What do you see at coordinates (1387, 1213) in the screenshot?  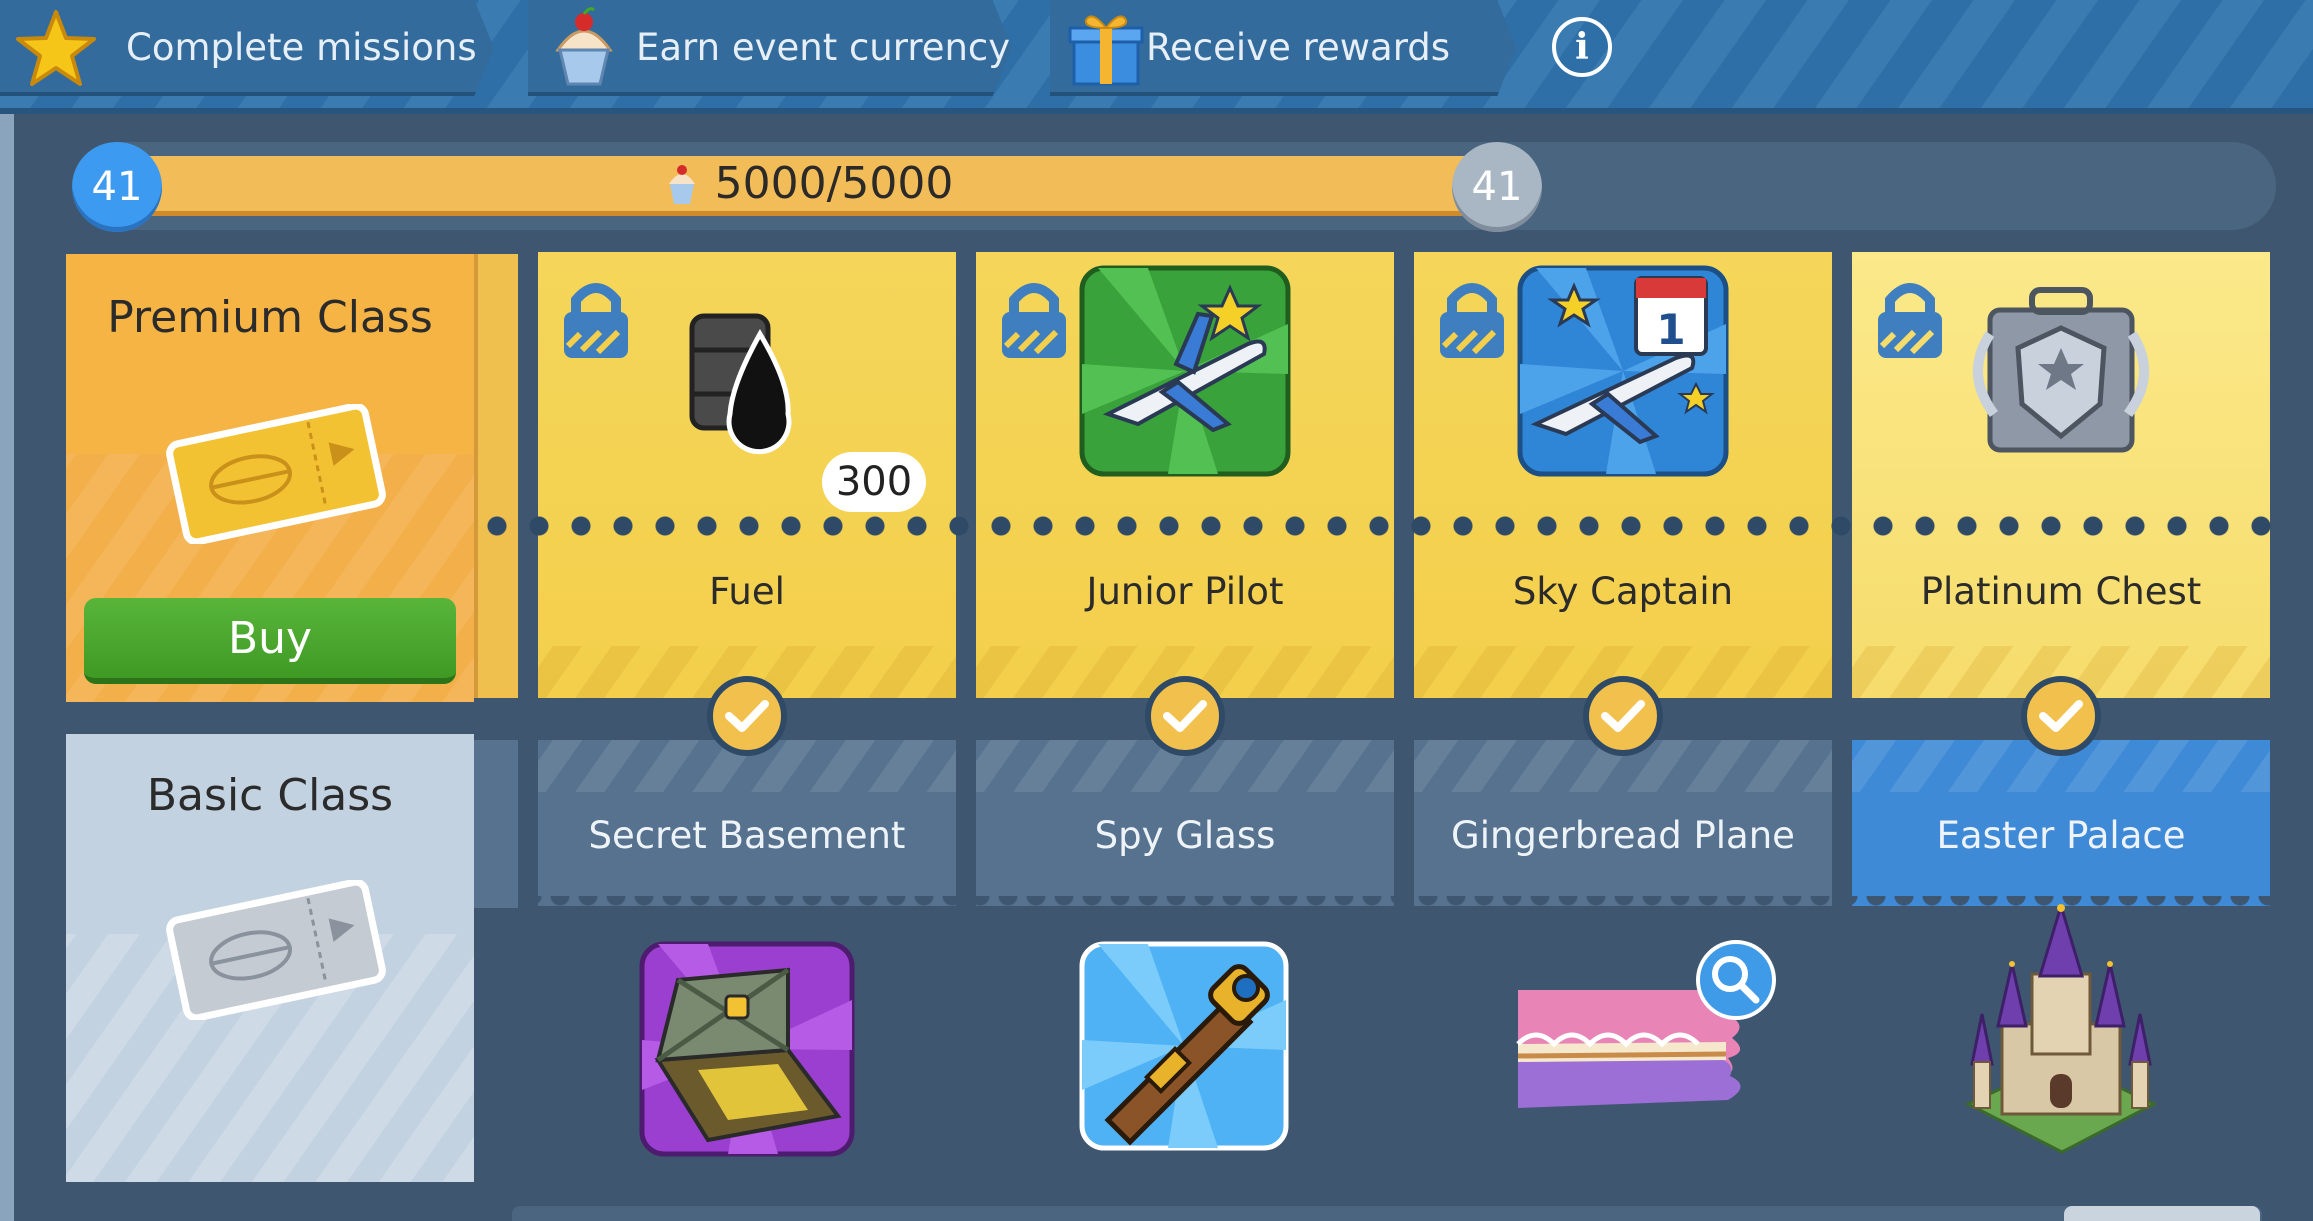 I see `bottom-track` at bounding box center [1387, 1213].